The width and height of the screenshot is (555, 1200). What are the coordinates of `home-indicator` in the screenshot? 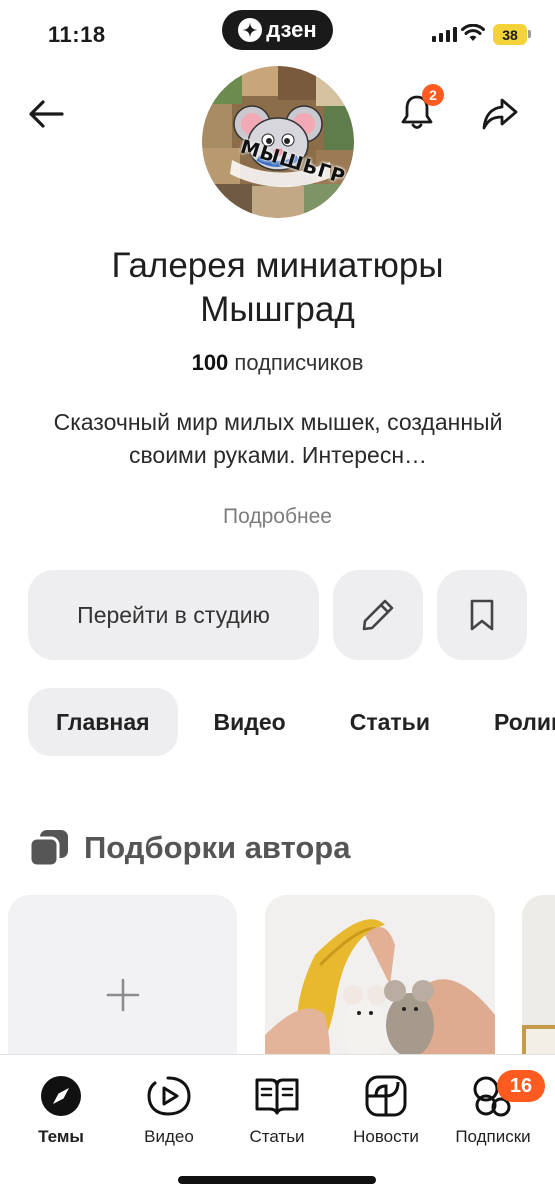 It's located at (277, 1180).